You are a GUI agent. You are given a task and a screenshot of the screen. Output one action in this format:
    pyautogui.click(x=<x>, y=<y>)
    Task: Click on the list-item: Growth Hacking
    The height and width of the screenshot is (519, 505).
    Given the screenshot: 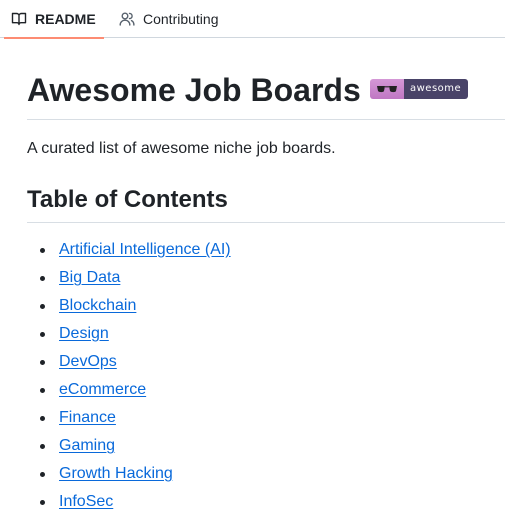 What is the action you would take?
    pyautogui.click(x=129, y=477)
    